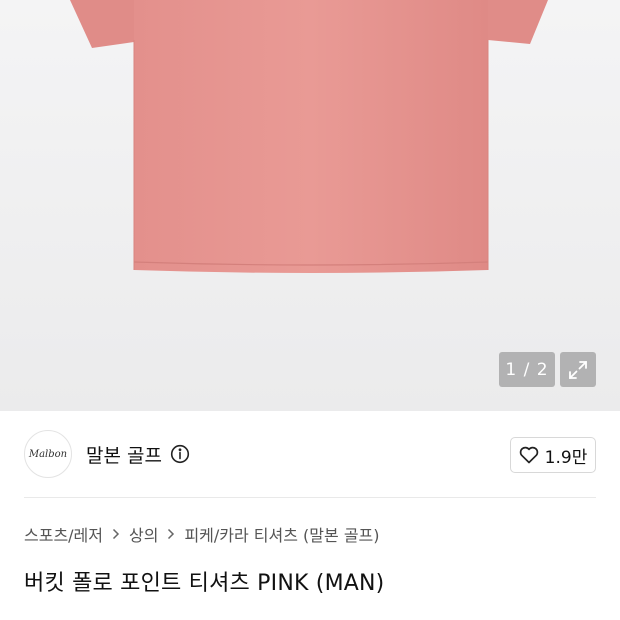 This screenshot has height=620, width=620. I want to click on brand-logo-text: Malbon, so click(48, 454).